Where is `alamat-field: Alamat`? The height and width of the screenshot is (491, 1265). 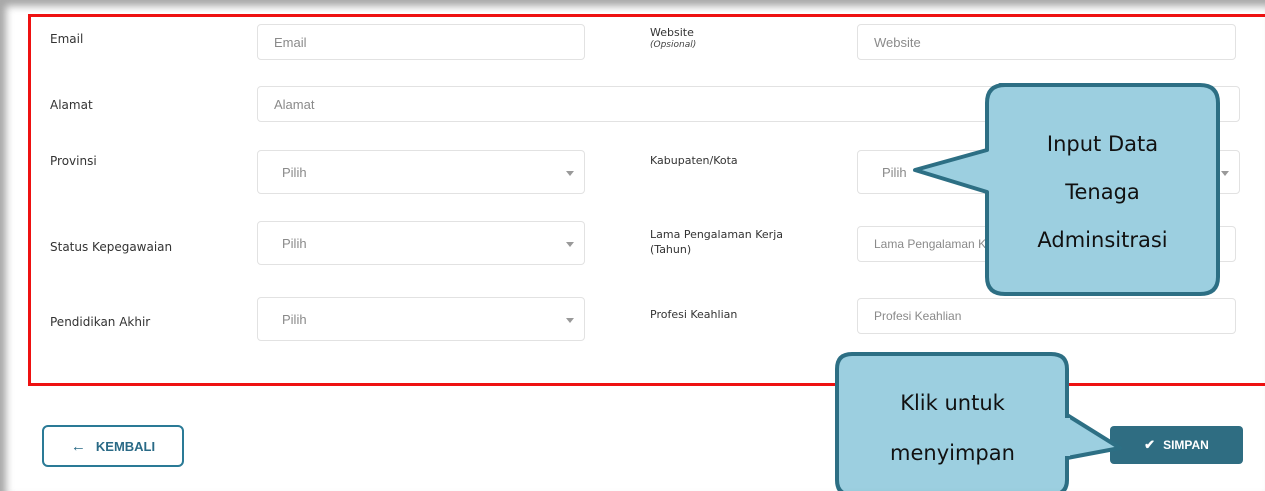
alamat-field: Alamat is located at coordinates (748, 104).